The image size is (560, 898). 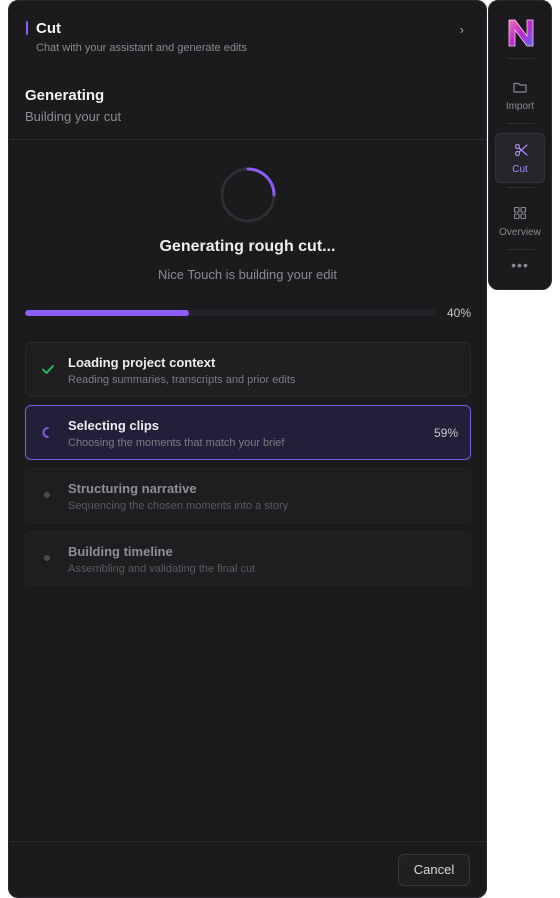 What do you see at coordinates (230, 313) in the screenshot?
I see `progress-bar` at bounding box center [230, 313].